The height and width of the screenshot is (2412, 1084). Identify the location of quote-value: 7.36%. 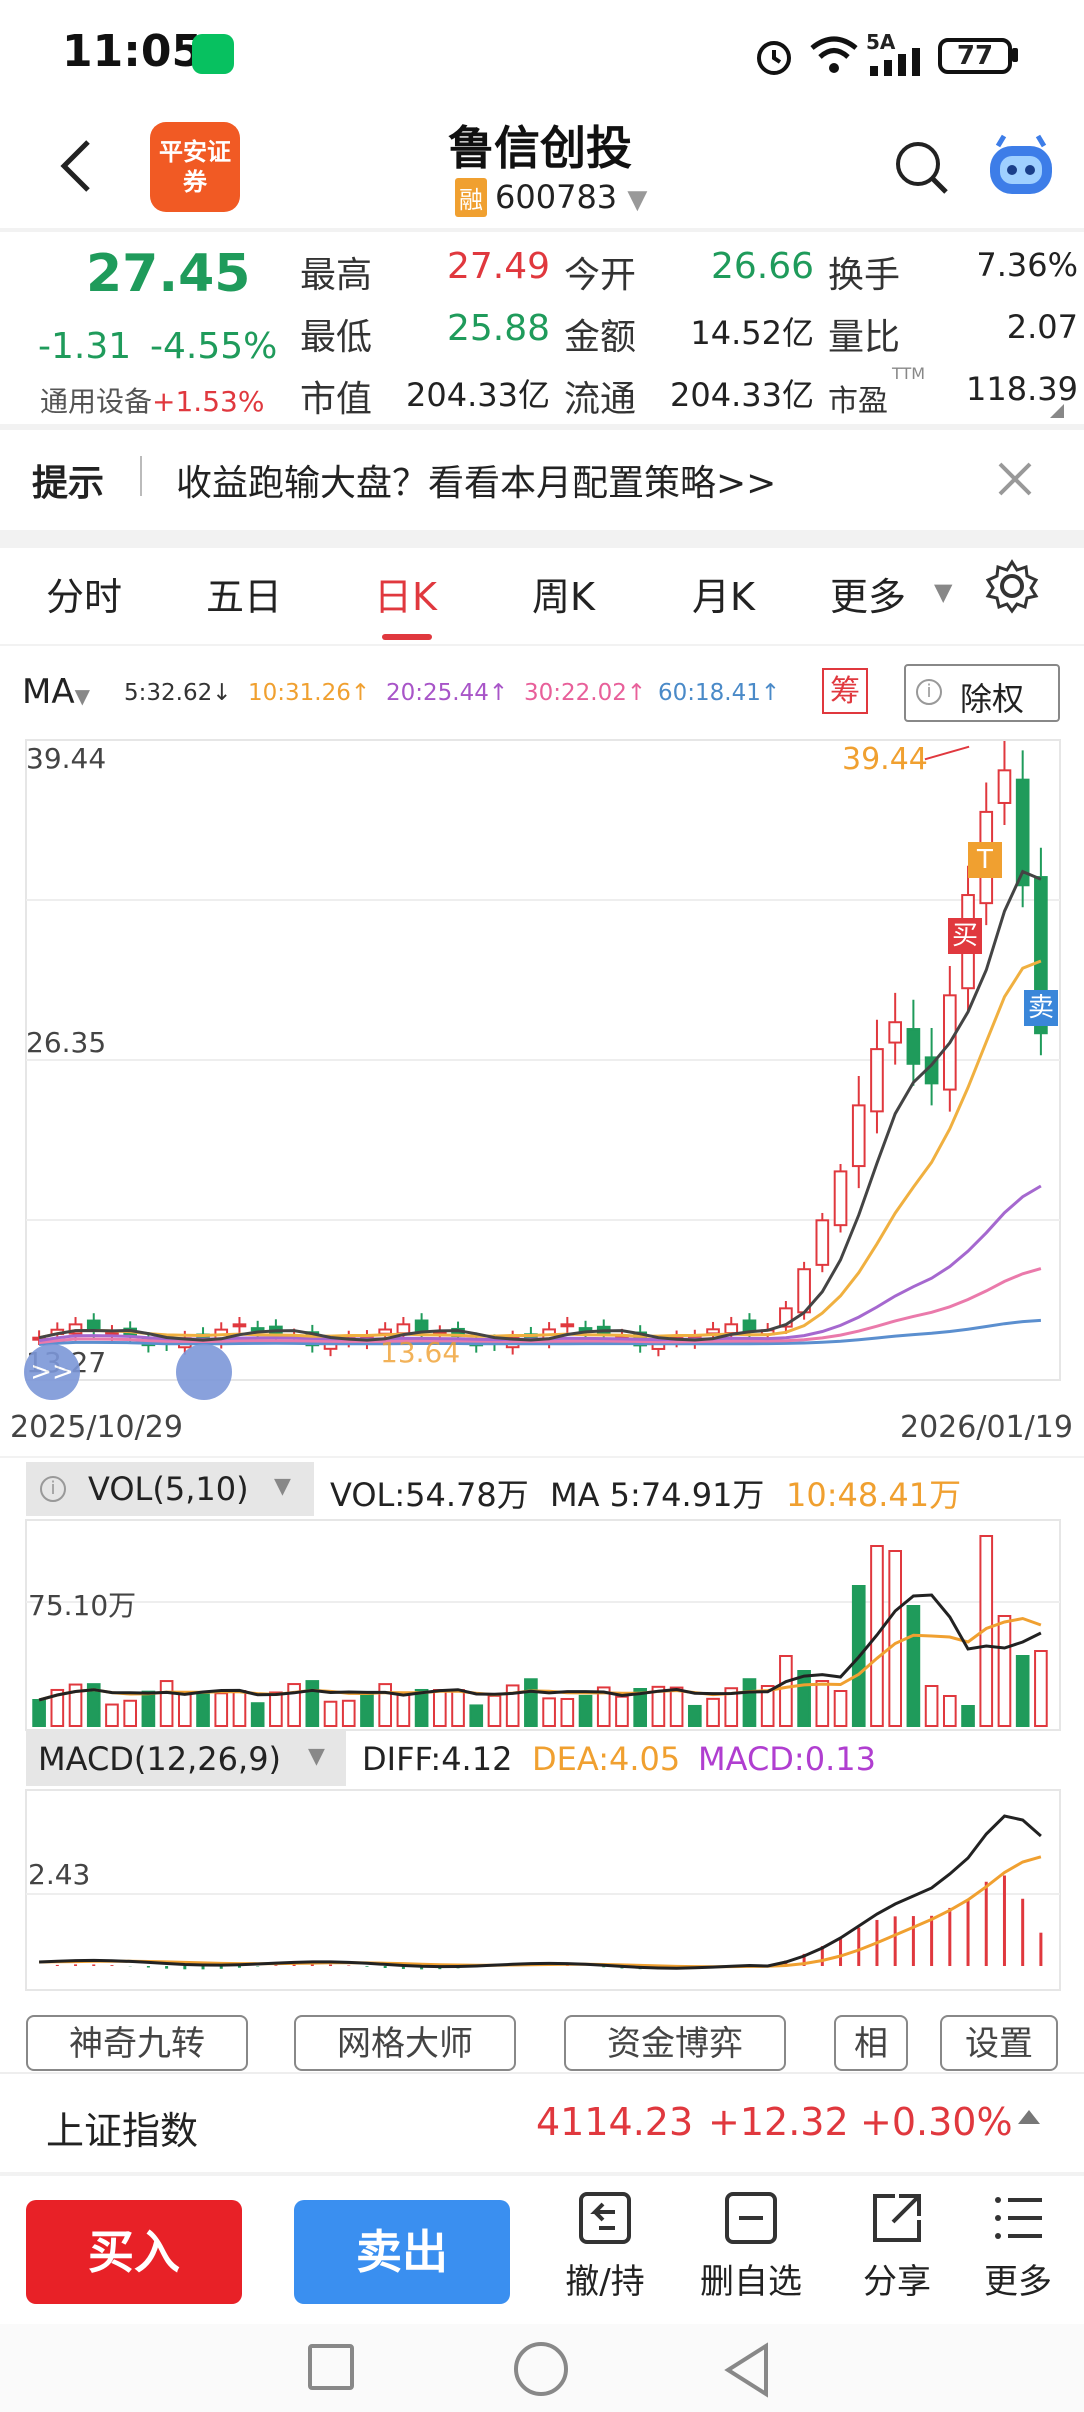
(1027, 265).